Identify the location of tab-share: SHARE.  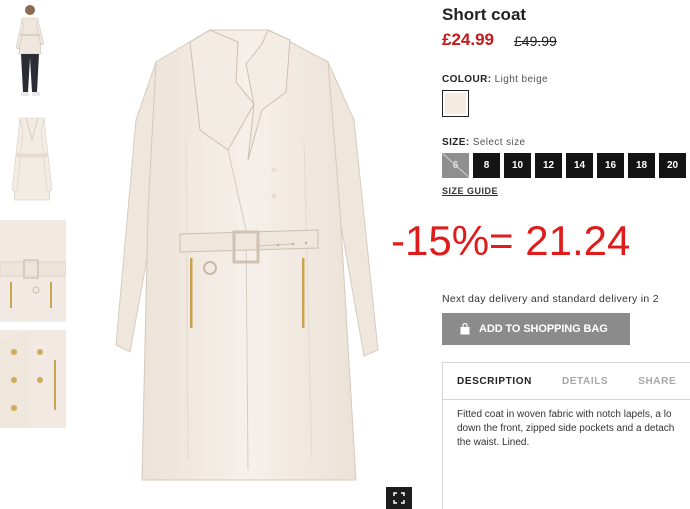
(657, 381).